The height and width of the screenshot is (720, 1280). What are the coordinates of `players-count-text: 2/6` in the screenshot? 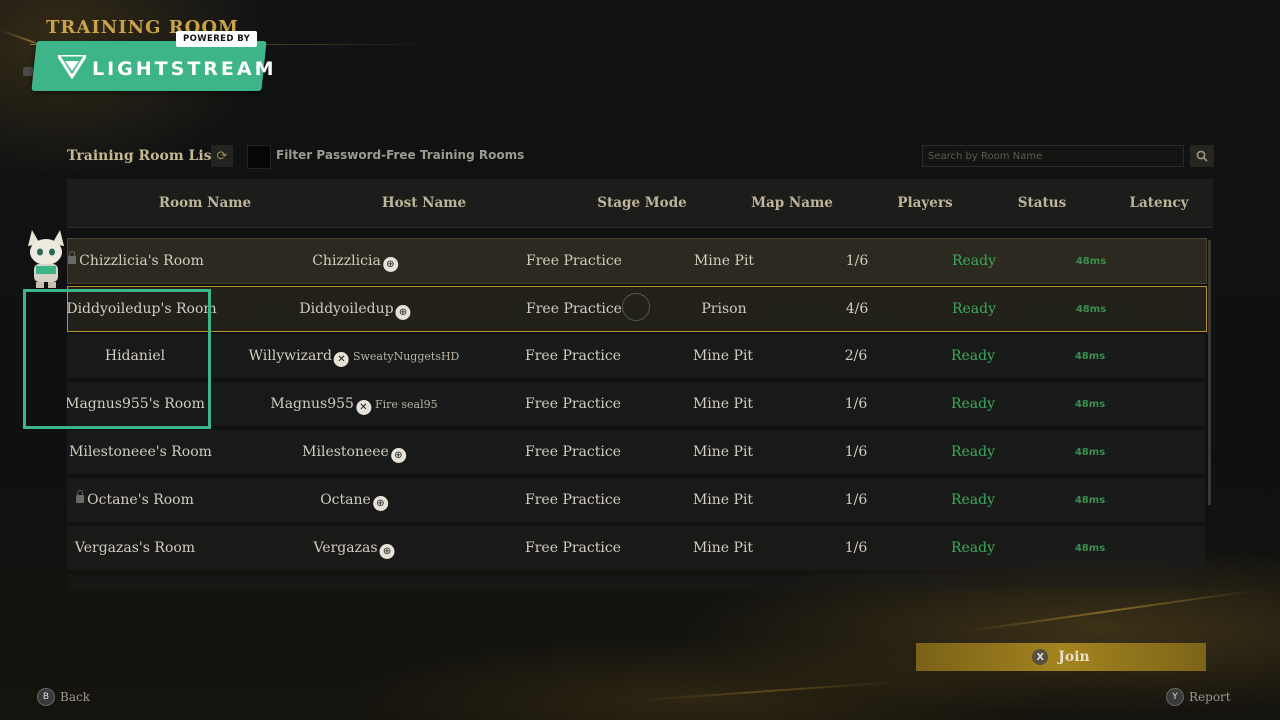 It's located at (856, 356).